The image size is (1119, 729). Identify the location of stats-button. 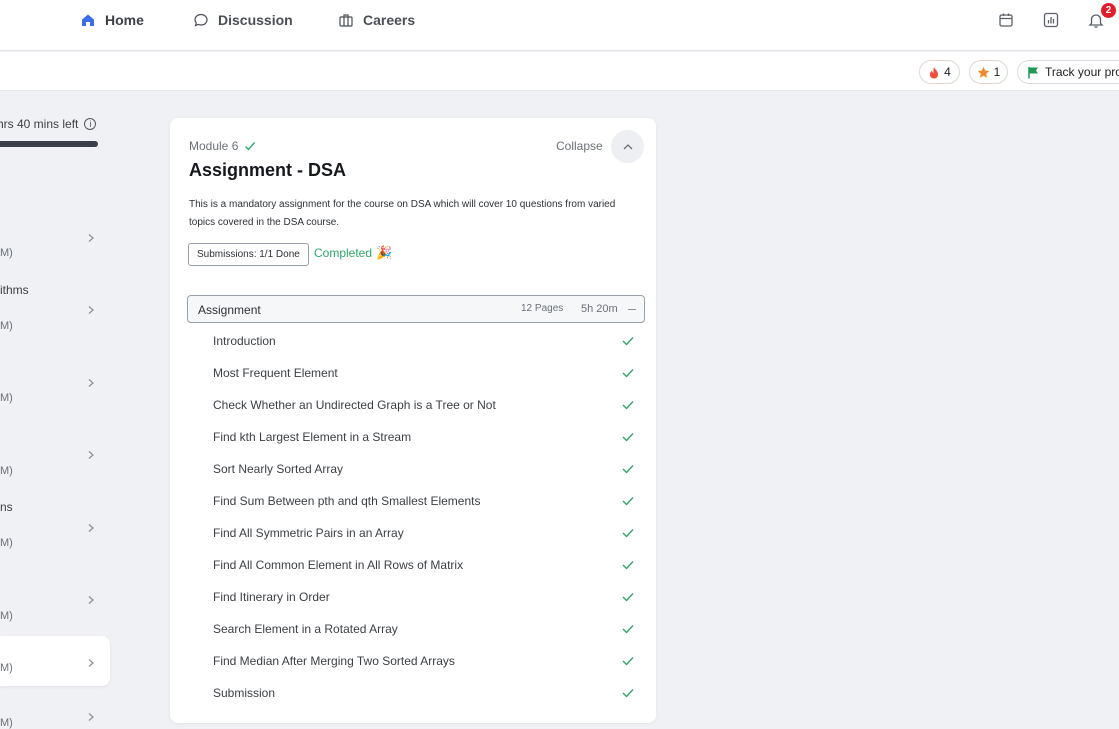
(1051, 20).